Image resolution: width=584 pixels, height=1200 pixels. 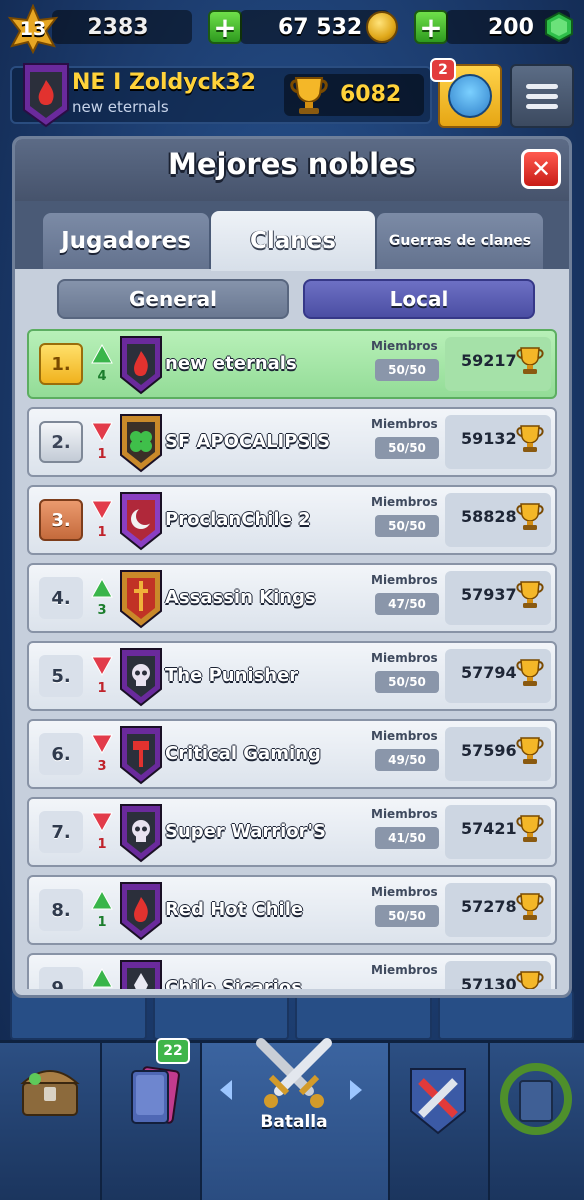 I want to click on rank-up-icon: 1, so click(x=102, y=911).